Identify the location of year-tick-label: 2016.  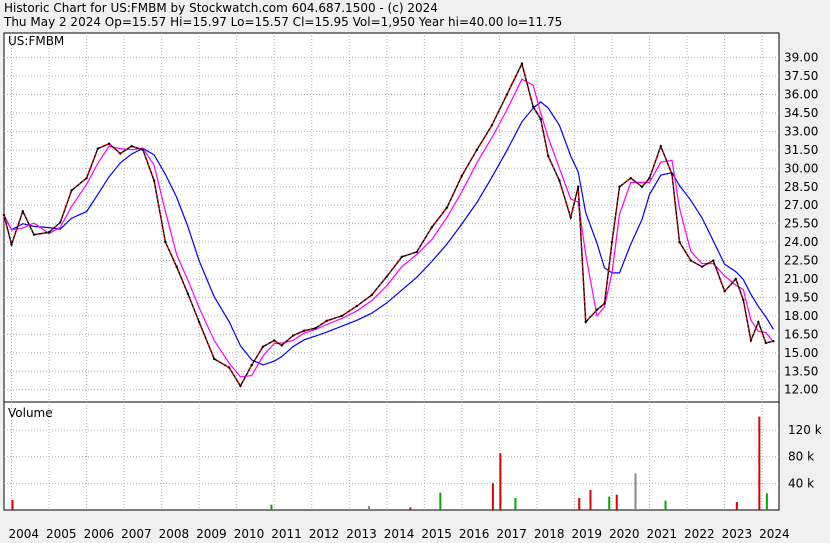
(474, 534).